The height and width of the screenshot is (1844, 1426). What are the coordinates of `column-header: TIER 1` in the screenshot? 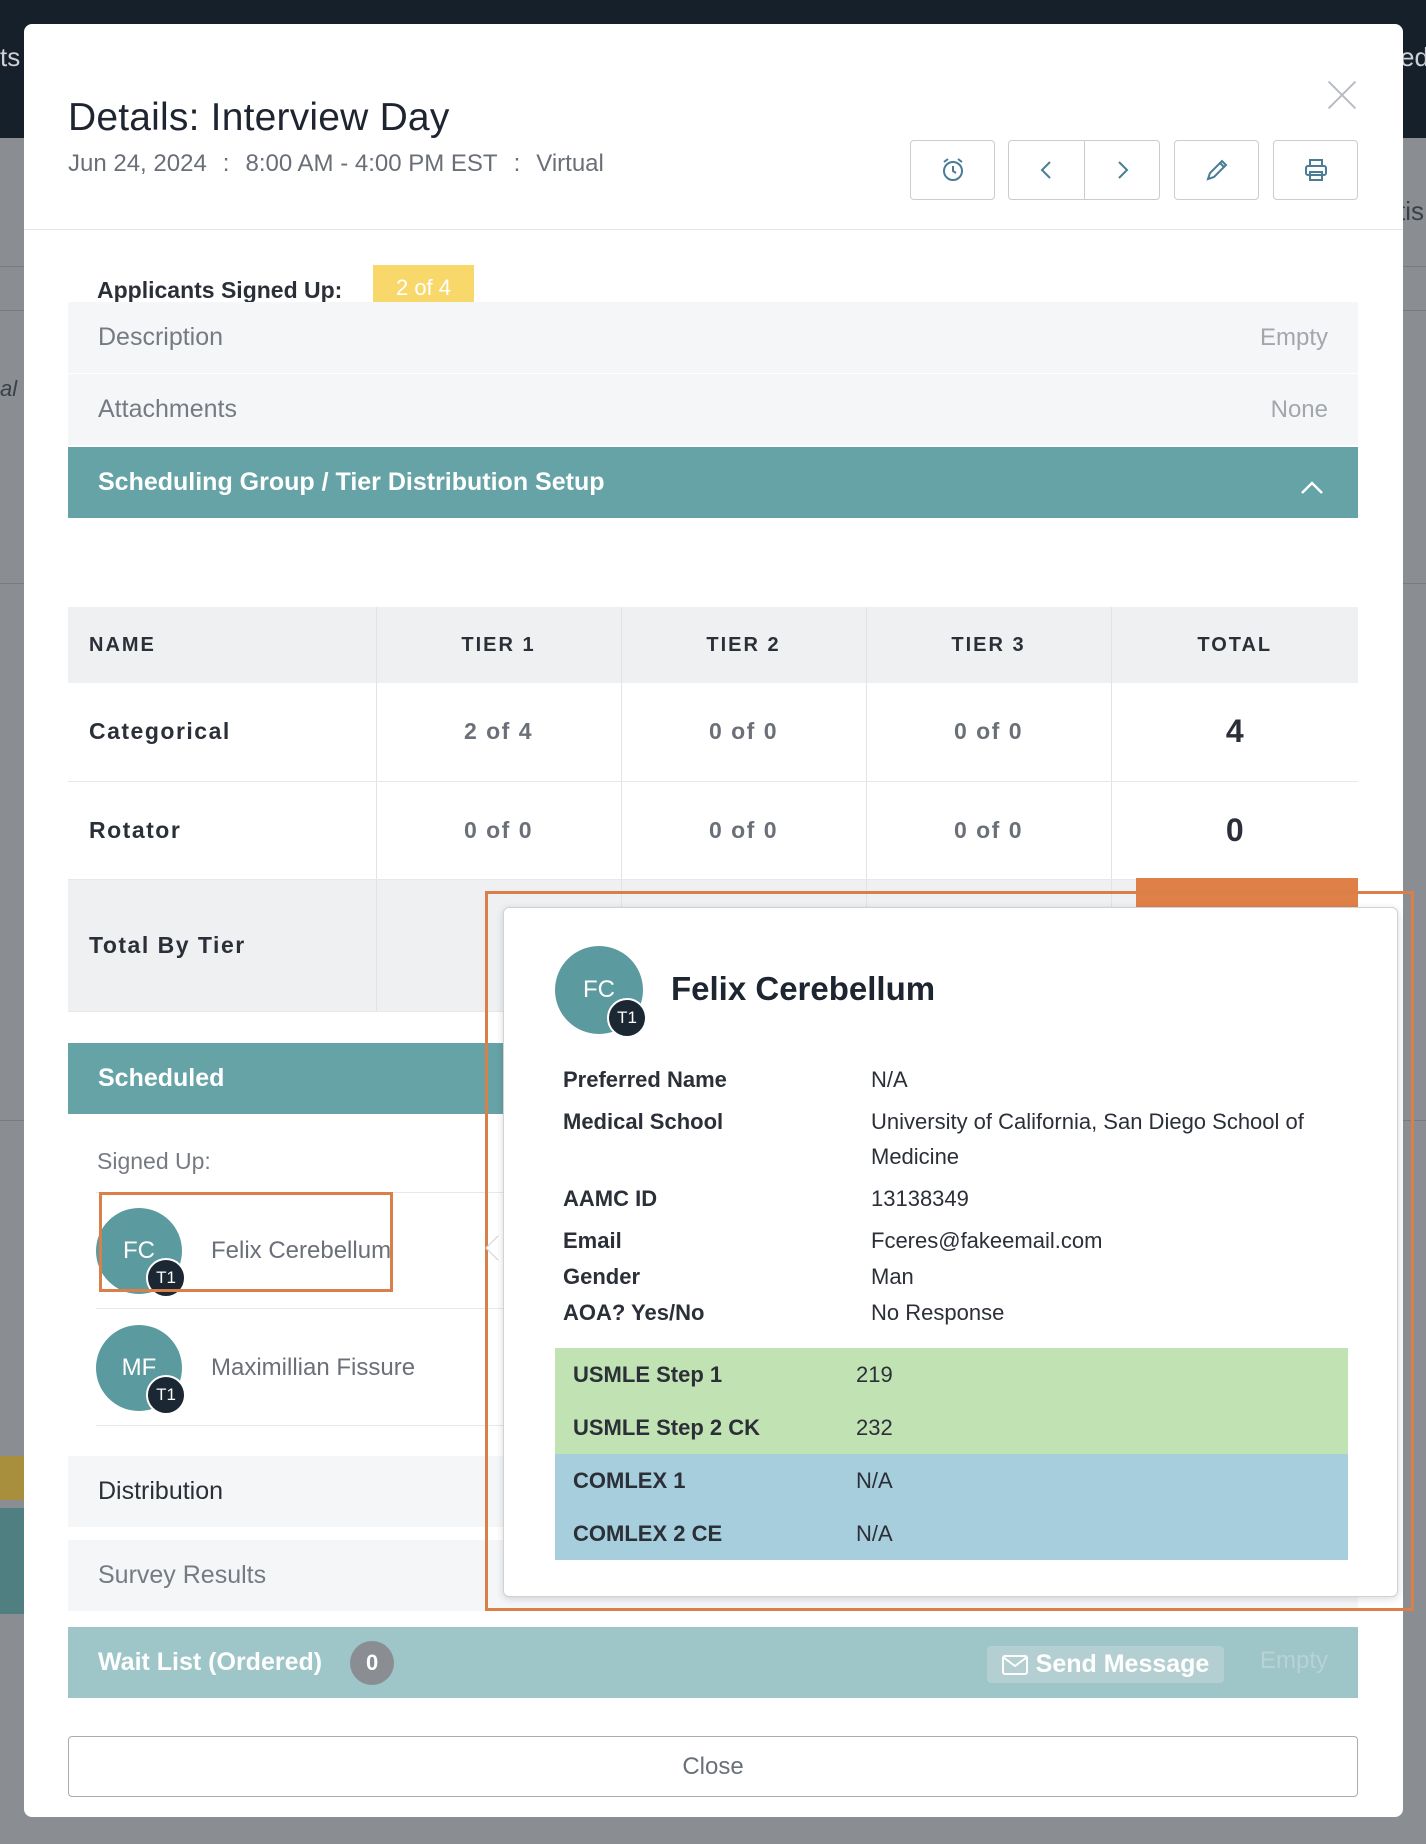 It's located at (499, 645).